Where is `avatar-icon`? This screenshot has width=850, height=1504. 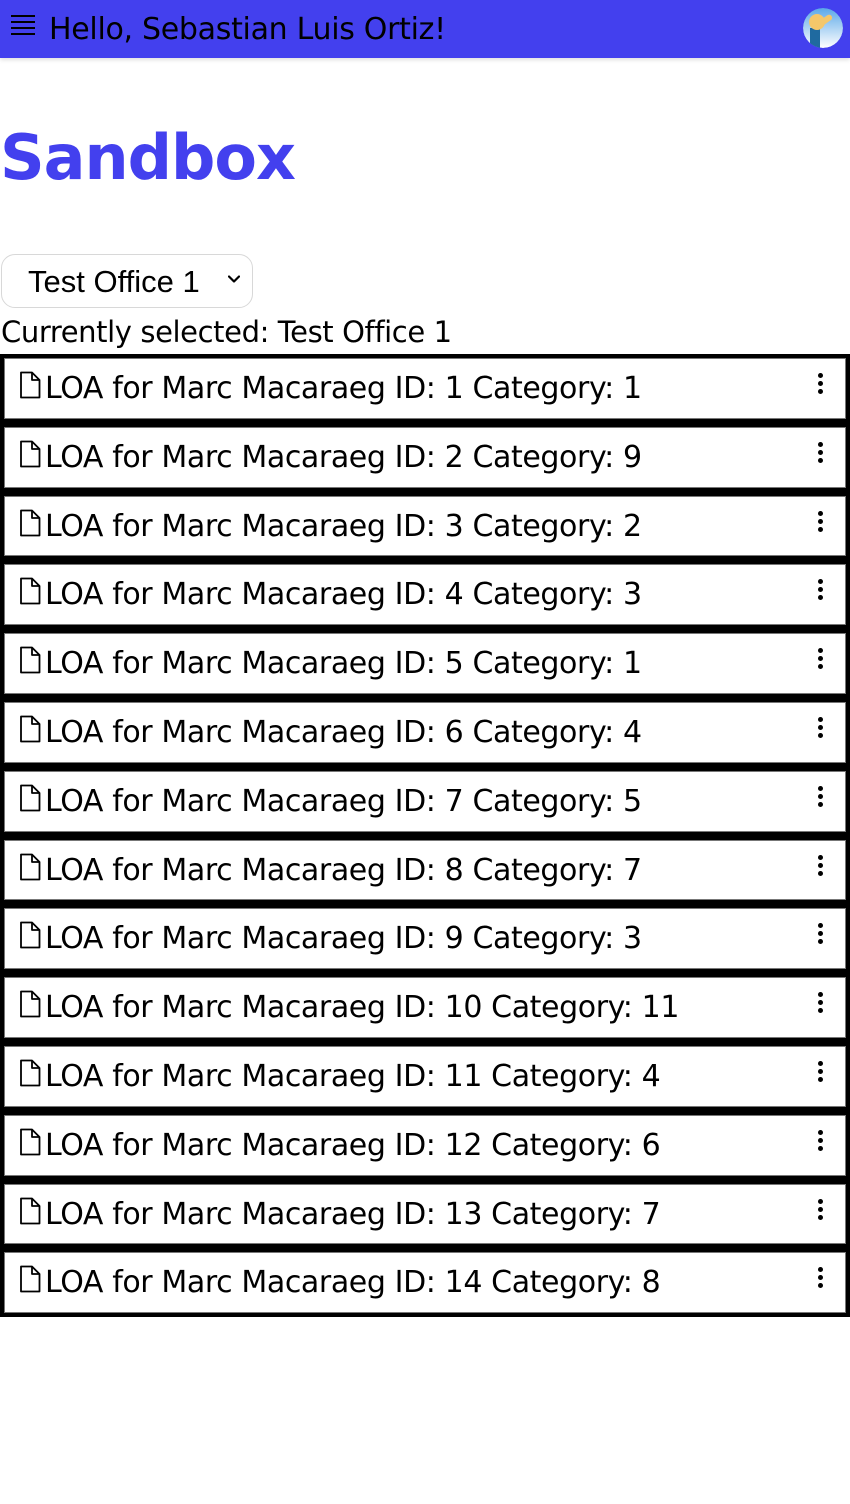
avatar-icon is located at coordinates (823, 28).